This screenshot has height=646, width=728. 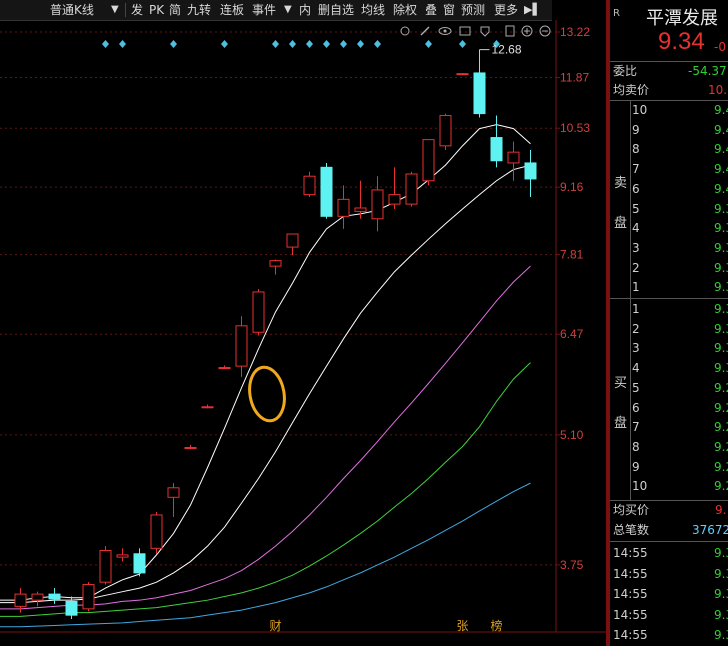 I want to click on sell-row: 19.3, so click(x=669, y=287).